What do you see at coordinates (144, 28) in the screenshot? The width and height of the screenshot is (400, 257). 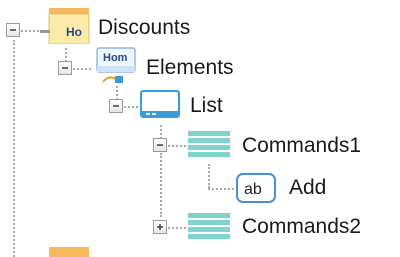 I see `node-label: Discounts` at bounding box center [144, 28].